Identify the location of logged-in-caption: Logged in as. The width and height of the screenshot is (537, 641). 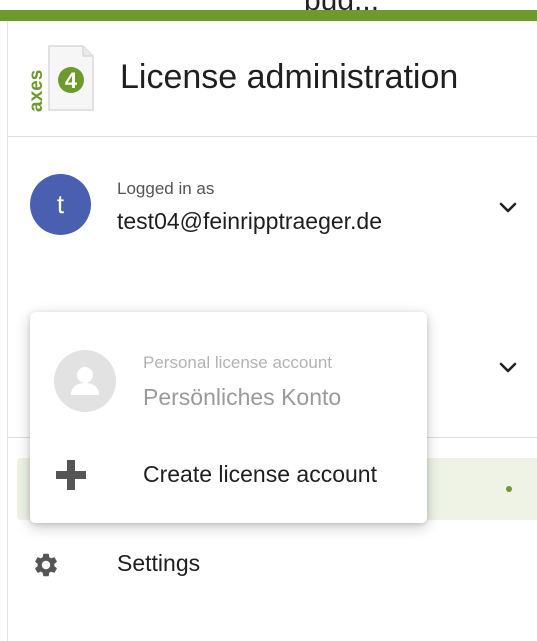
(166, 188).